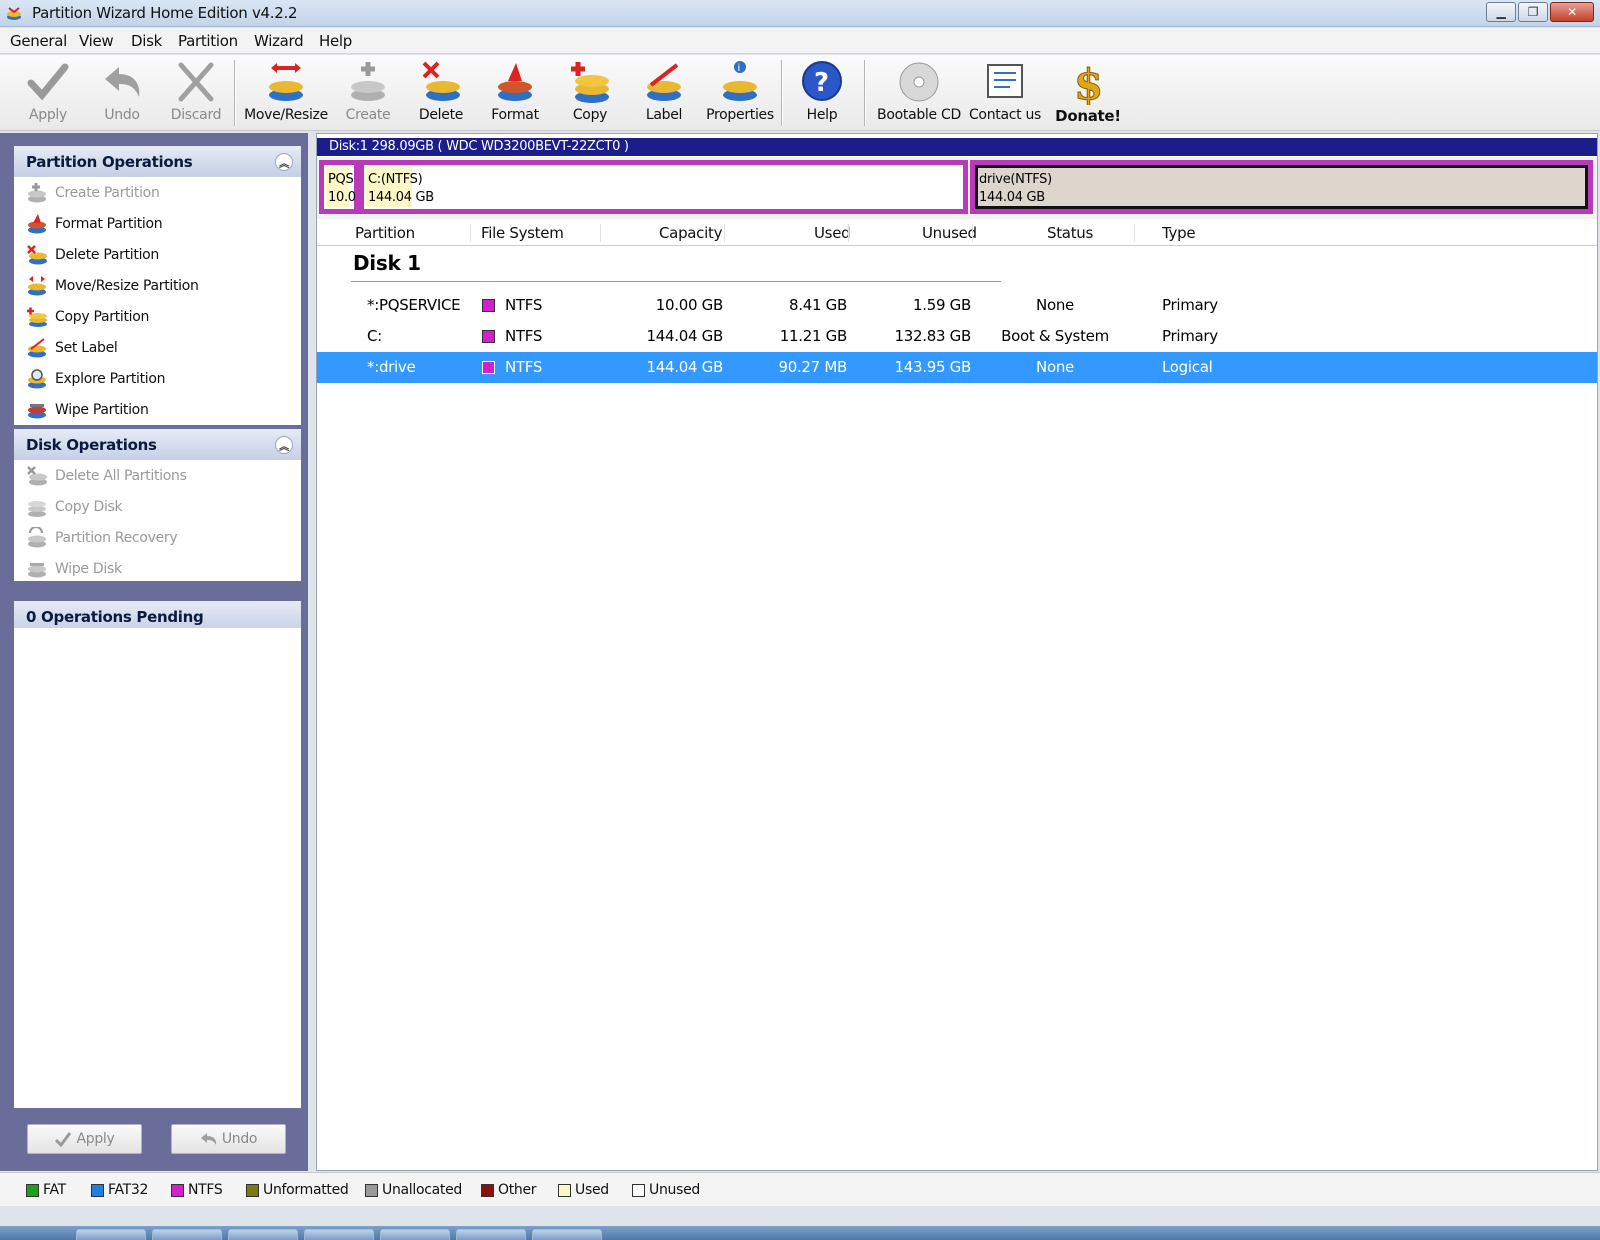 The height and width of the screenshot is (1240, 1600). What do you see at coordinates (38, 41) in the screenshot?
I see `menu-general: General` at bounding box center [38, 41].